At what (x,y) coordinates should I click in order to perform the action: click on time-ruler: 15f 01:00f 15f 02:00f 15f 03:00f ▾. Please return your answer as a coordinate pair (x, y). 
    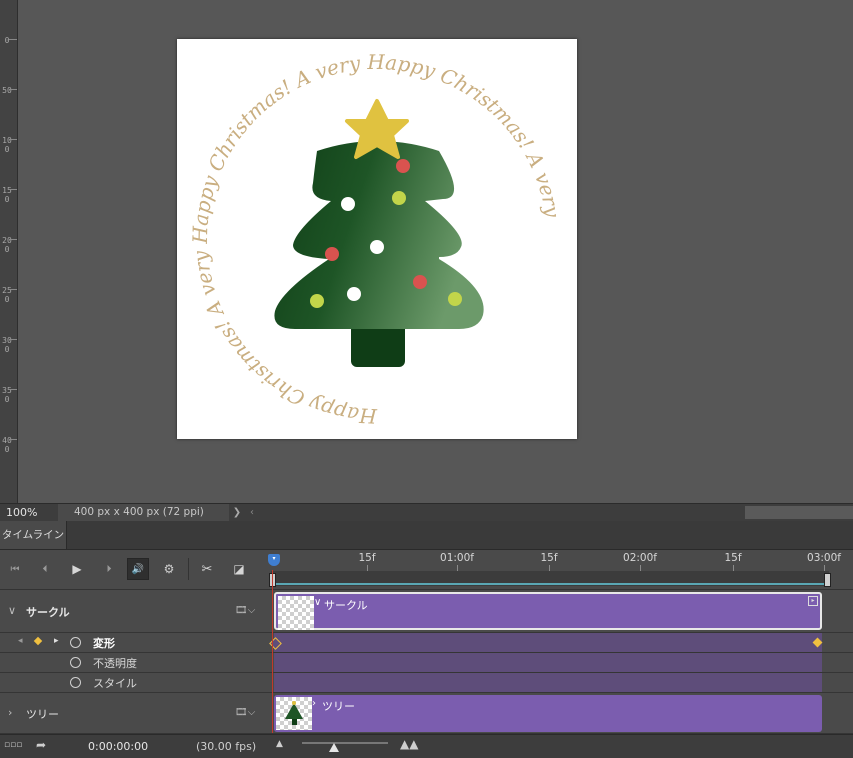
    Looking at the image, I should click on (560, 570).